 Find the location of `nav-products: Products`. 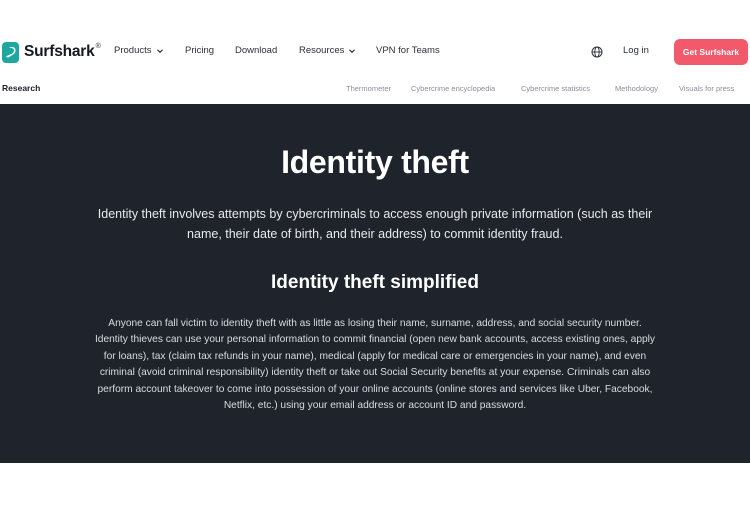

nav-products: Products is located at coordinates (139, 50).